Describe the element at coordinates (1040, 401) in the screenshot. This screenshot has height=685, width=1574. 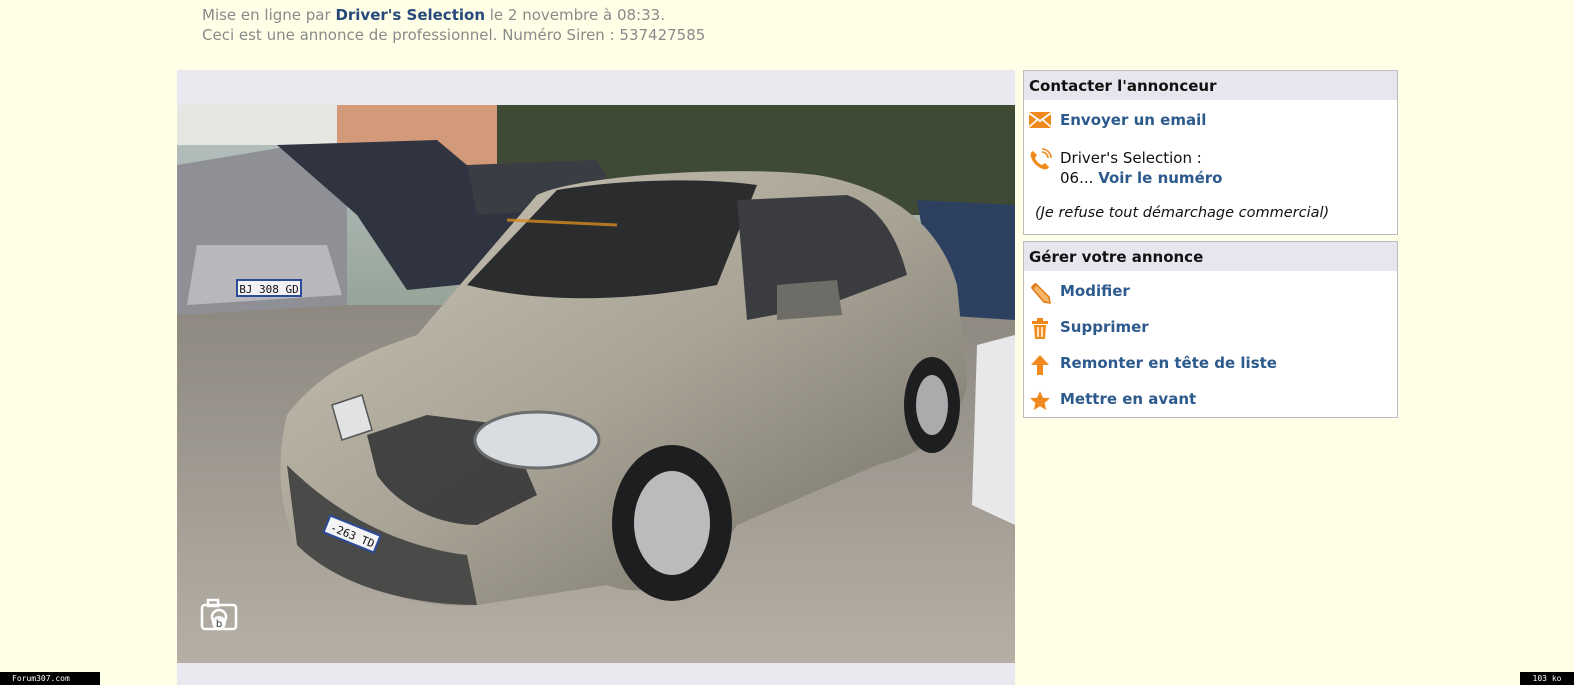
I see `star-icon` at that location.